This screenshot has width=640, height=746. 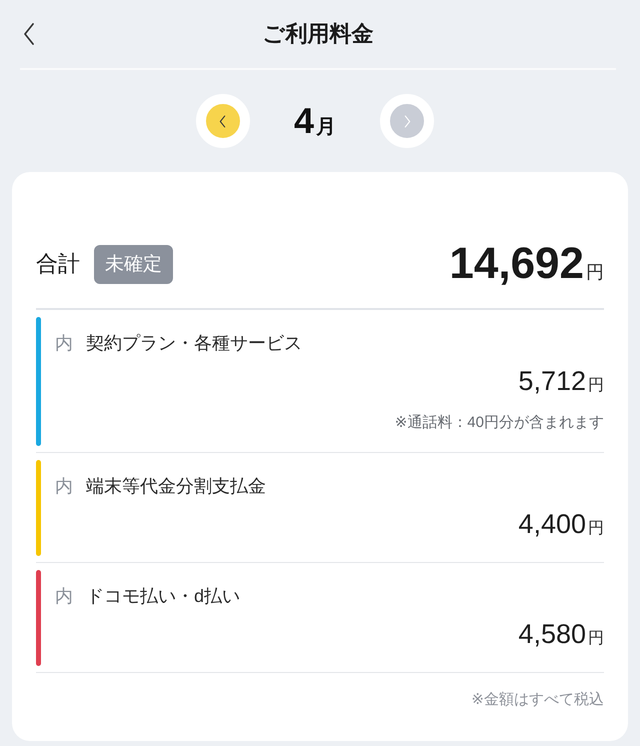 I want to click on month-label: 4月, so click(x=315, y=121).